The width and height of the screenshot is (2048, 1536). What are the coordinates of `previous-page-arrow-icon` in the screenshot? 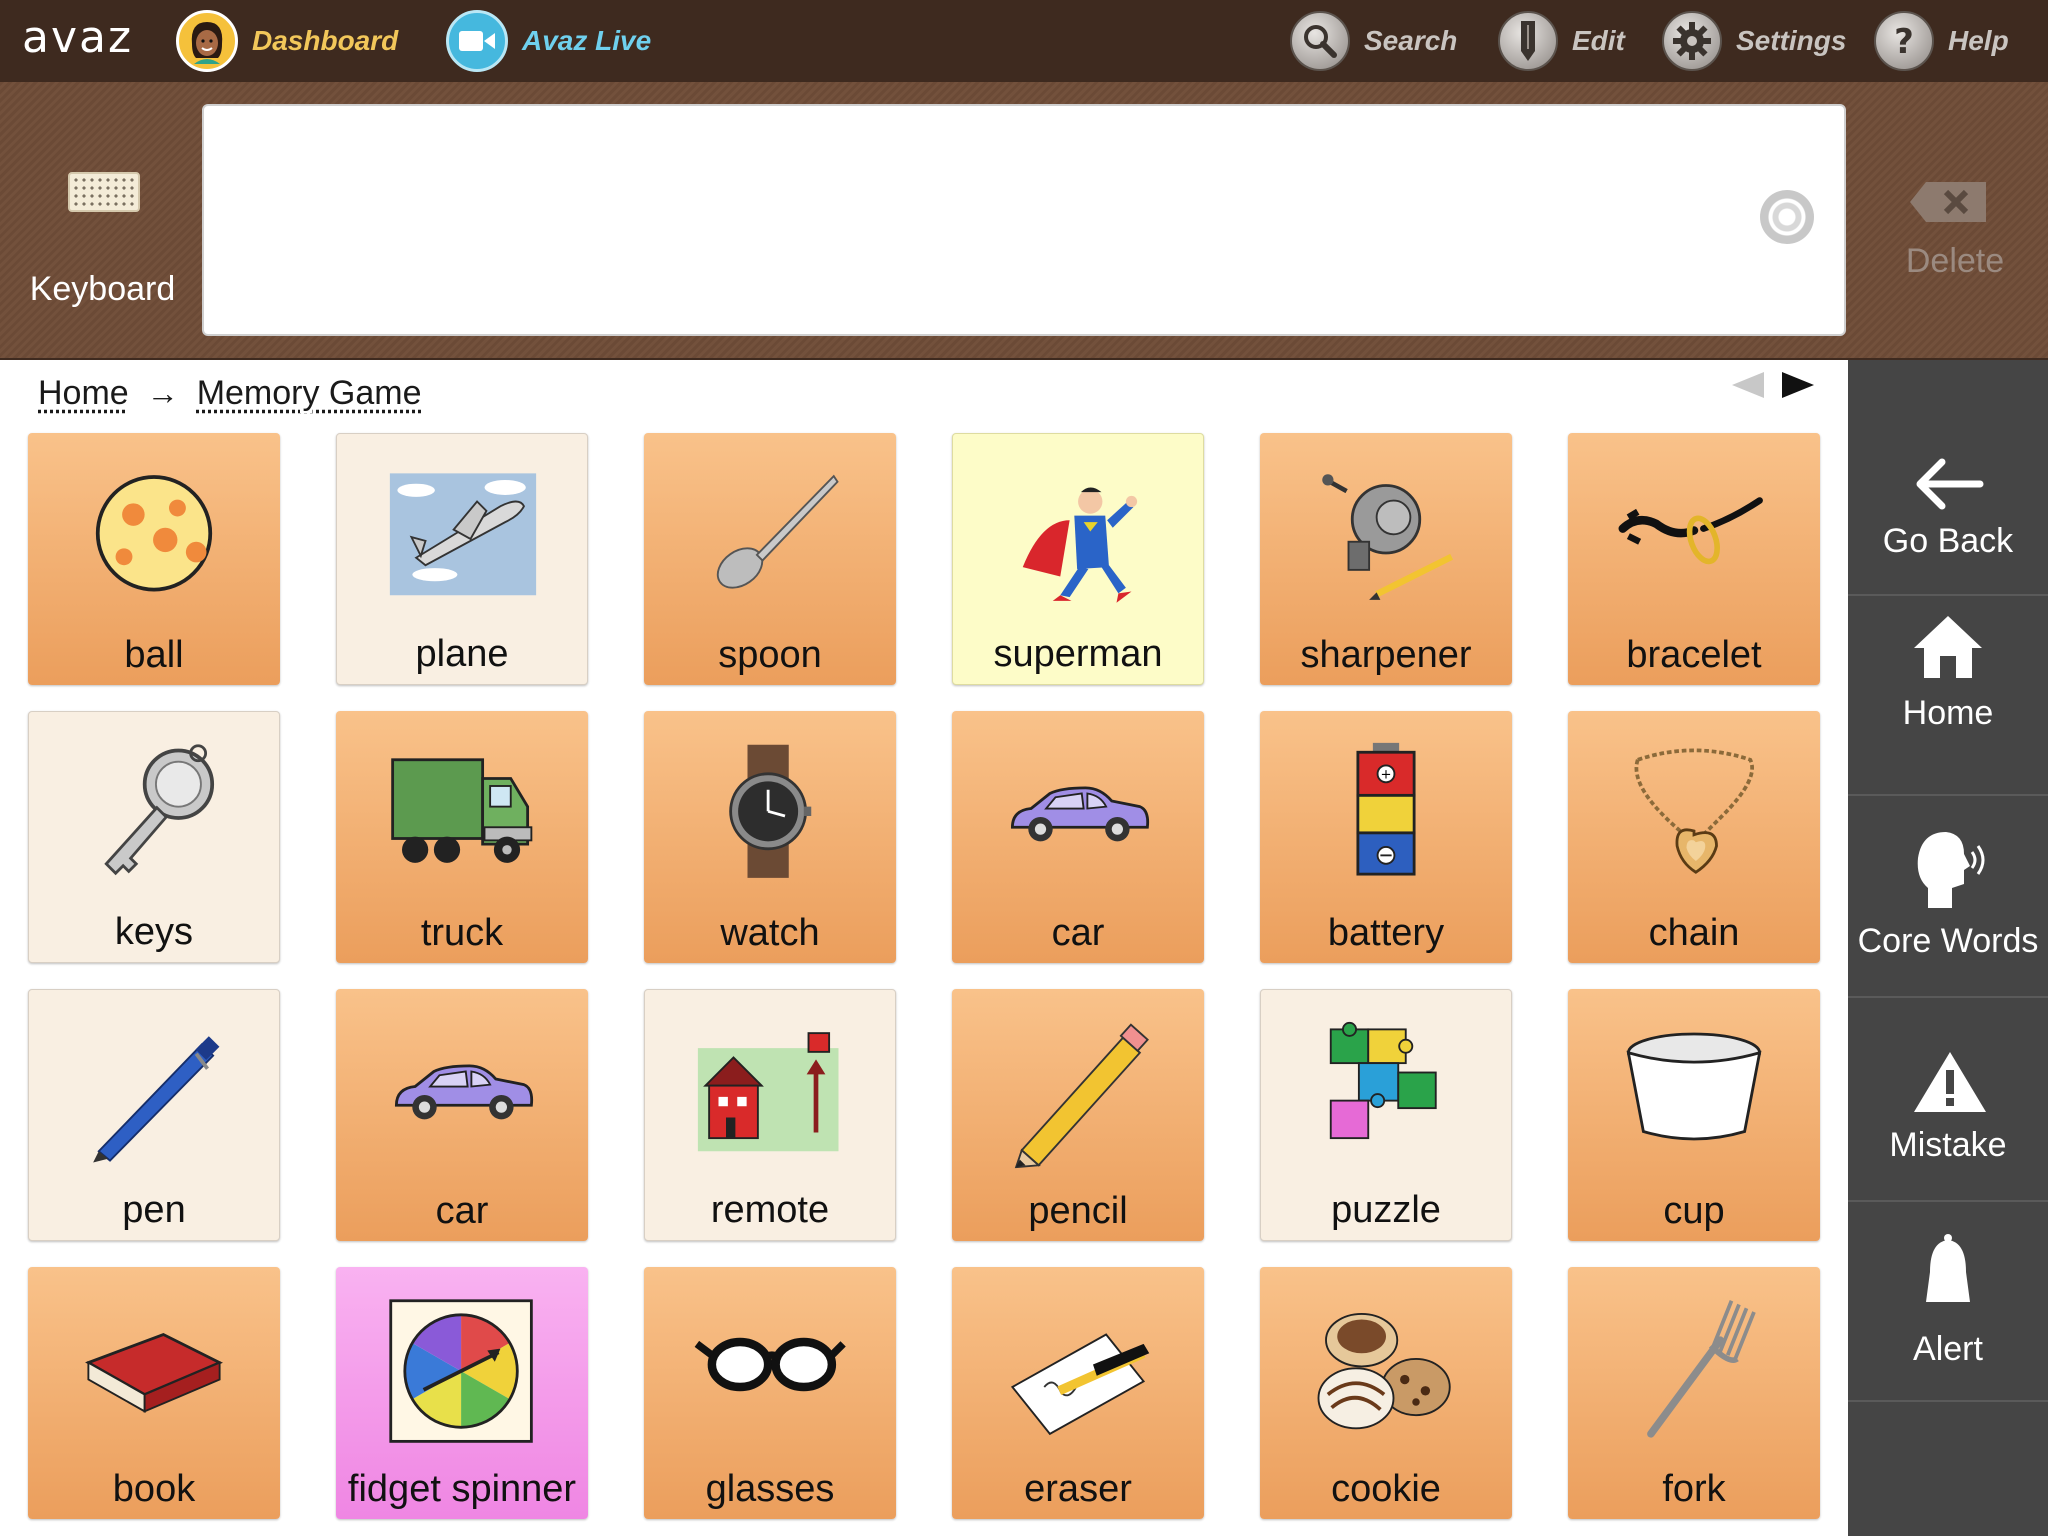 It's located at (1748, 385).